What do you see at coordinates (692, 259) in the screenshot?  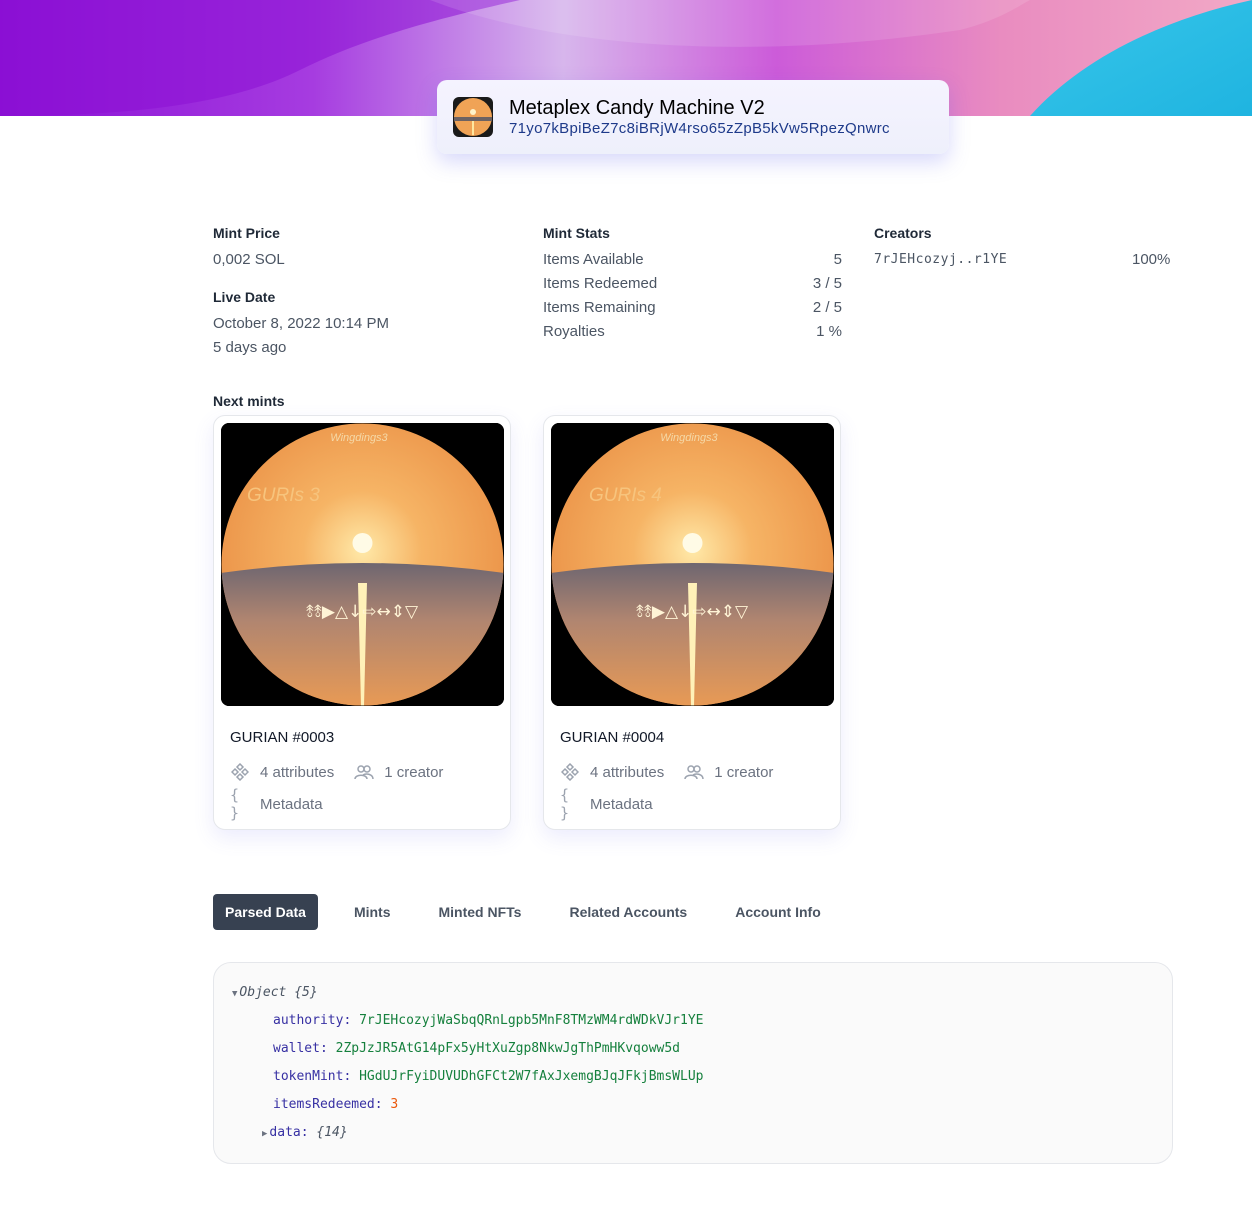 I see `stat-row-items-available: Items Available 5` at bounding box center [692, 259].